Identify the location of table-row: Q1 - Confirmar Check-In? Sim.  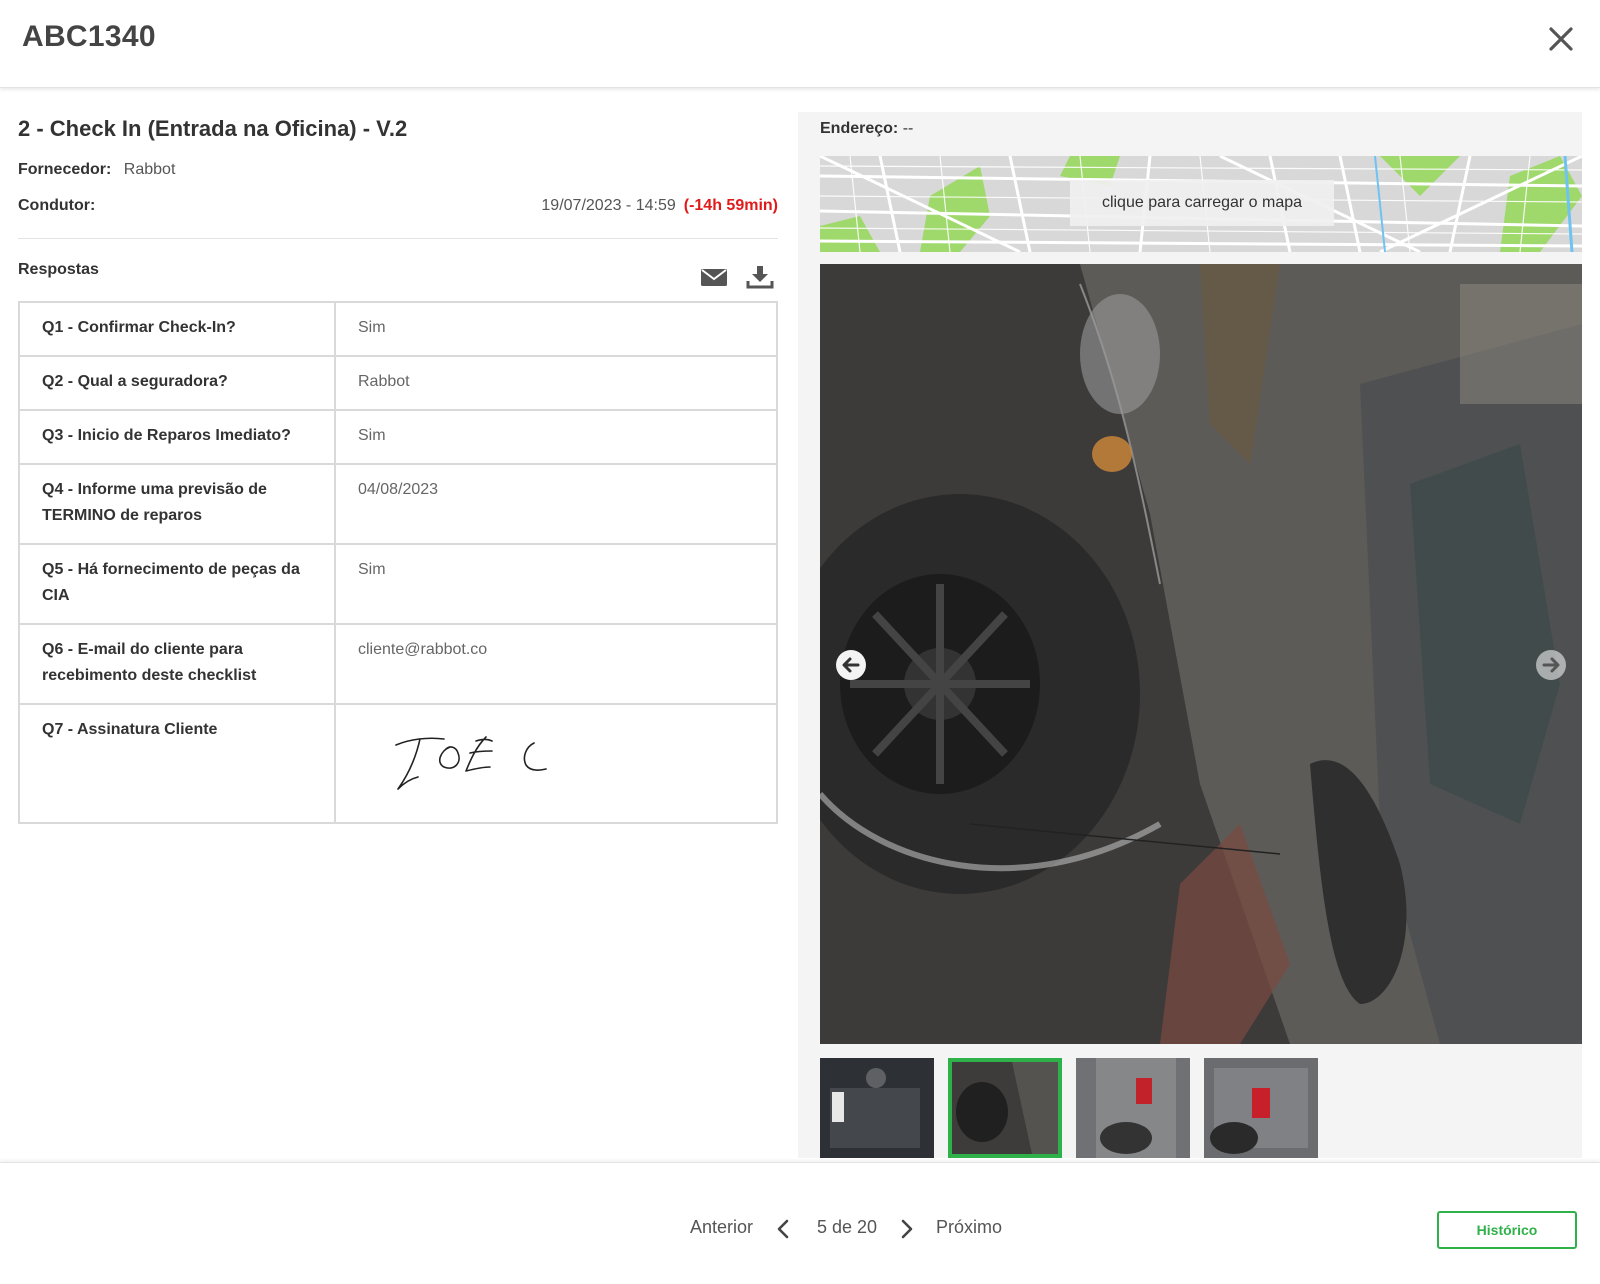
(398, 329).